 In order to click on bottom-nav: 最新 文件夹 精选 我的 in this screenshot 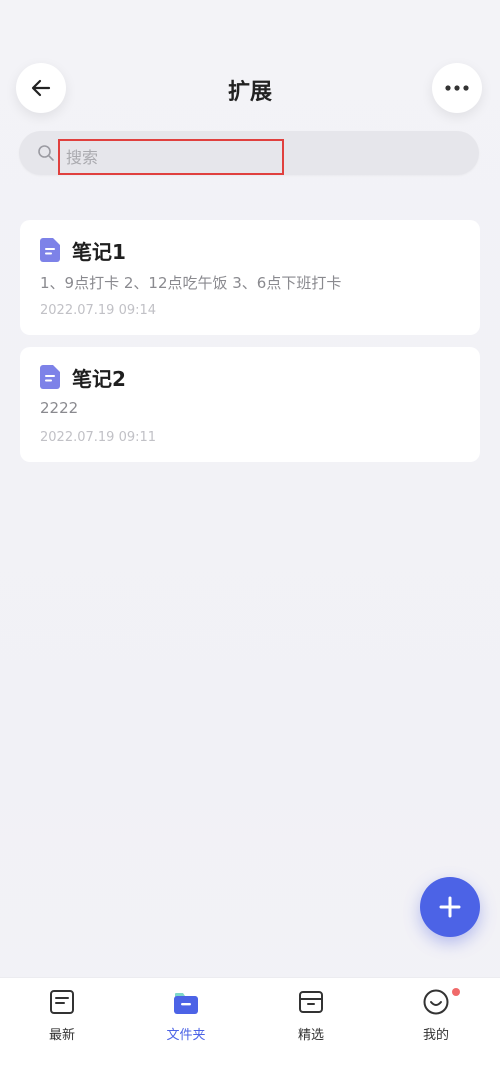, I will do `click(250, 1030)`.